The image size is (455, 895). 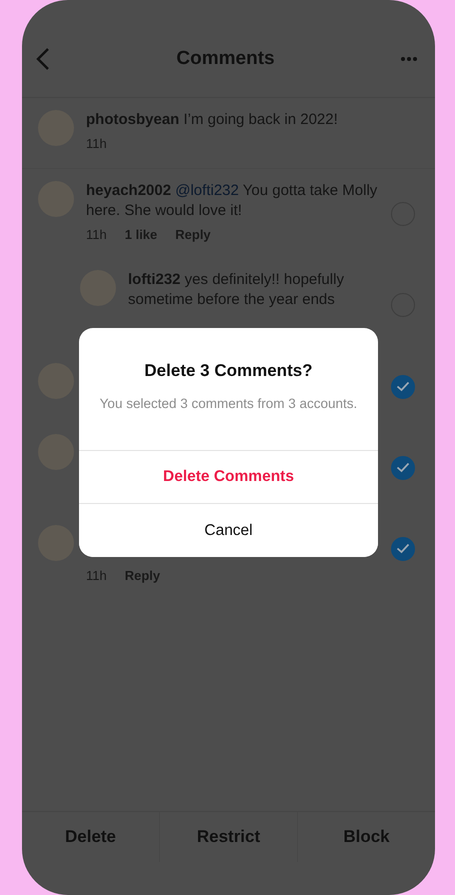 What do you see at coordinates (232, 201) in the screenshot?
I see `comment-text: heyach2002 @lofti232 You gotta take Molly here. She would love it!` at bounding box center [232, 201].